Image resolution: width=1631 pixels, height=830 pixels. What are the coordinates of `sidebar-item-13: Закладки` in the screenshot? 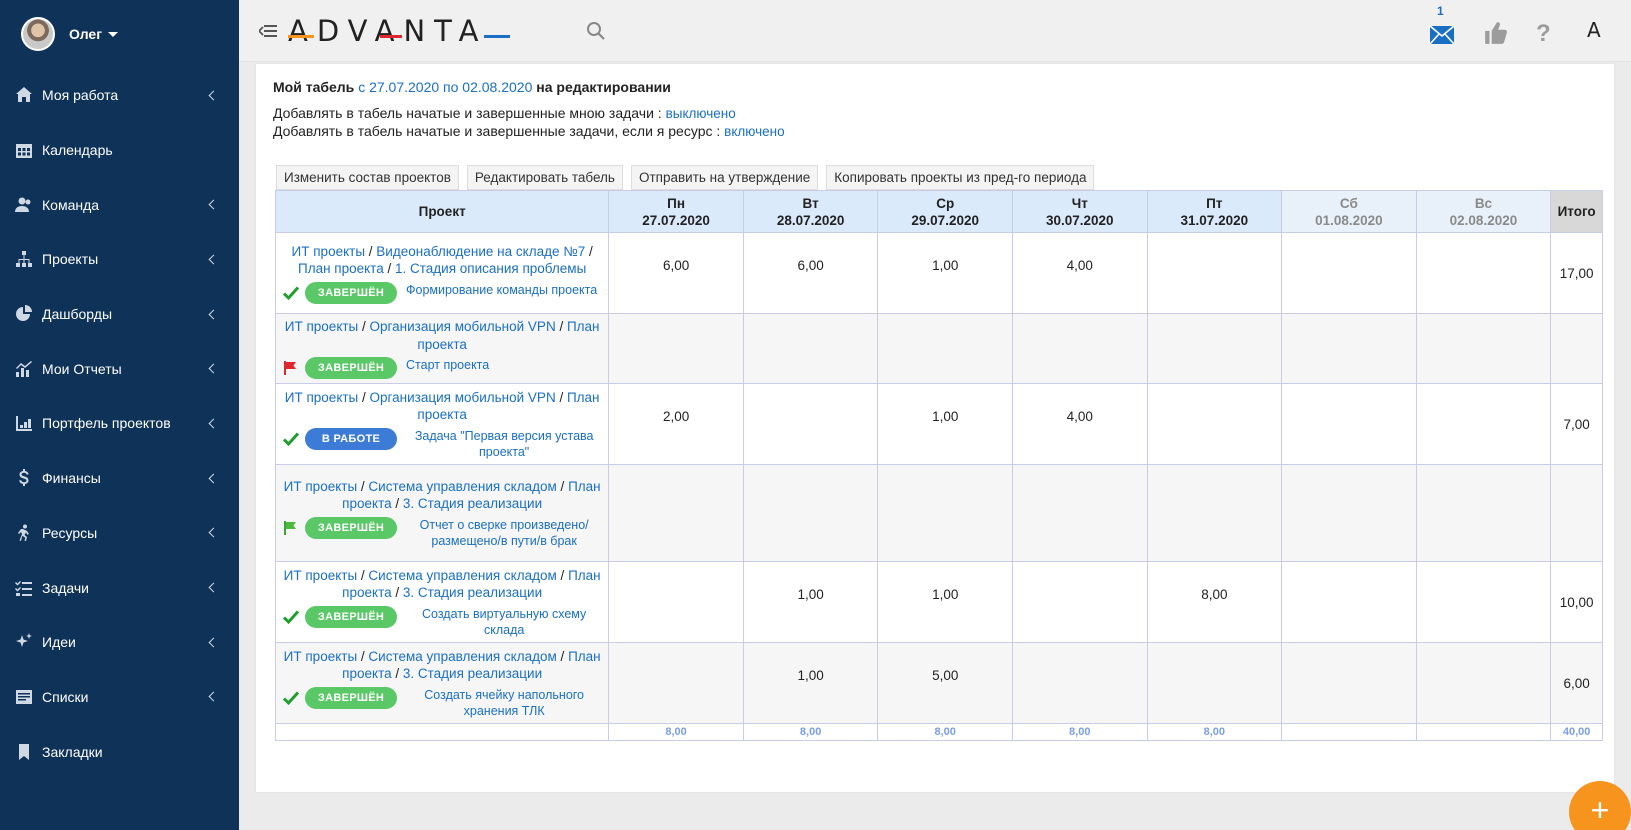 It's located at (119, 751).